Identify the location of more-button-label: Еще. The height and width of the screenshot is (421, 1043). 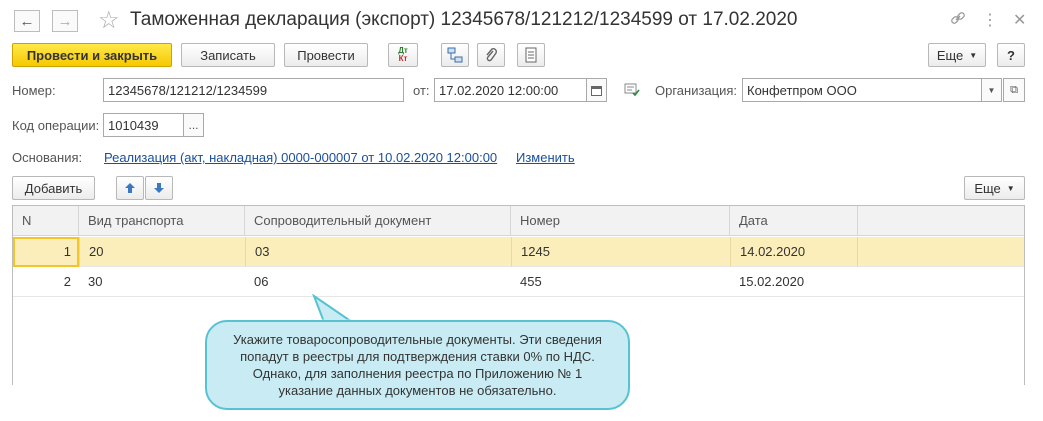
(950, 55).